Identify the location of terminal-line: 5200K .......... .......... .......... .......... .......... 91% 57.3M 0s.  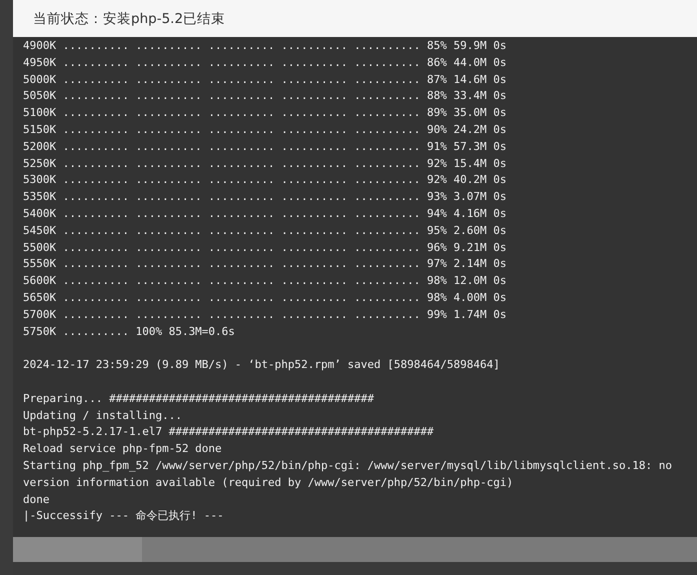
(265, 146).